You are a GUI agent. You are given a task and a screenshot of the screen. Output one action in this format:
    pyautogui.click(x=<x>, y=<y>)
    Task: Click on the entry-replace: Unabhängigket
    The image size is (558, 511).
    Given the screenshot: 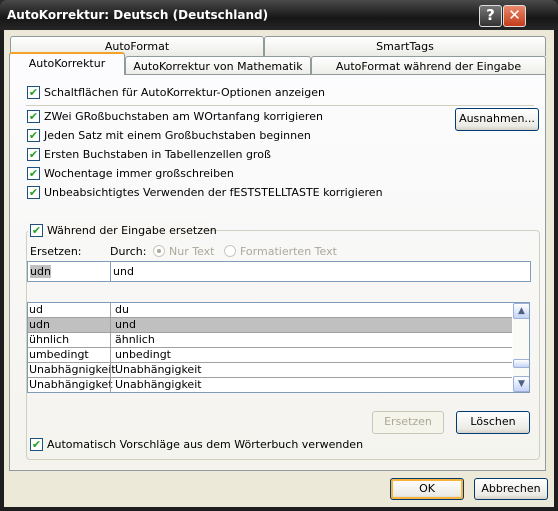 What is the action you would take?
    pyautogui.click(x=71, y=384)
    